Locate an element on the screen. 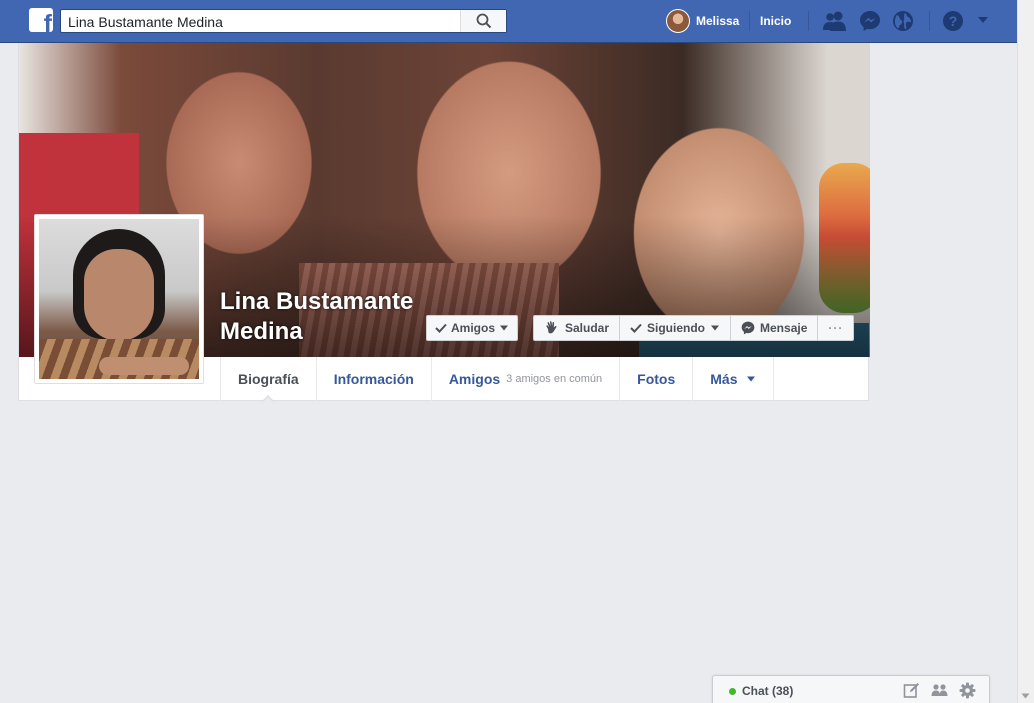 The width and height of the screenshot is (1034, 703). tab-photos: Fotos is located at coordinates (655, 379).